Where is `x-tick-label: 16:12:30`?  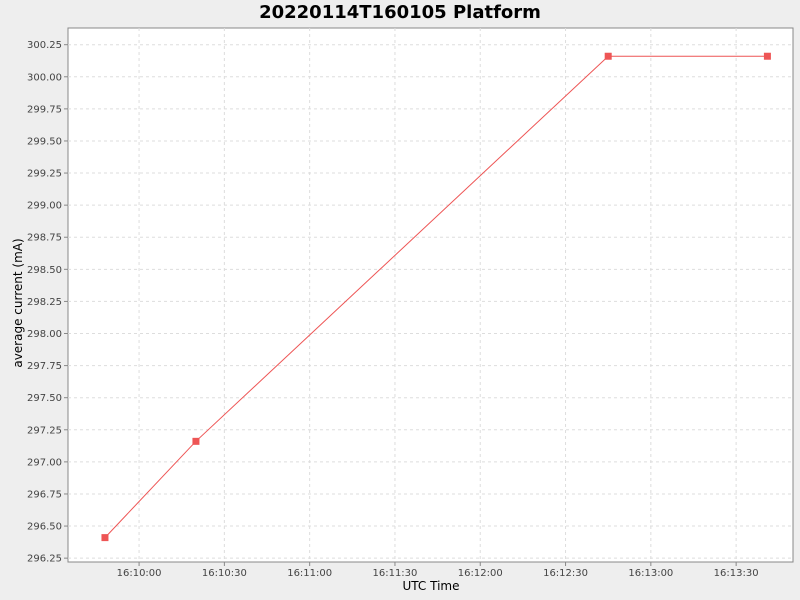
x-tick-label: 16:12:30 is located at coordinates (565, 573).